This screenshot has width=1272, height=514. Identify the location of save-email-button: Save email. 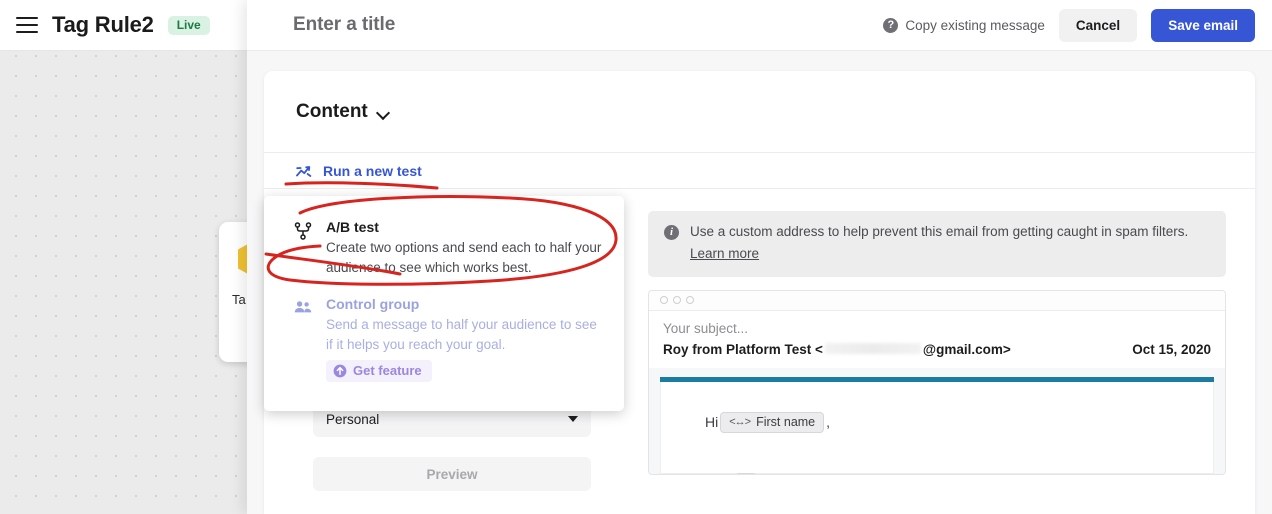
(1203, 25).